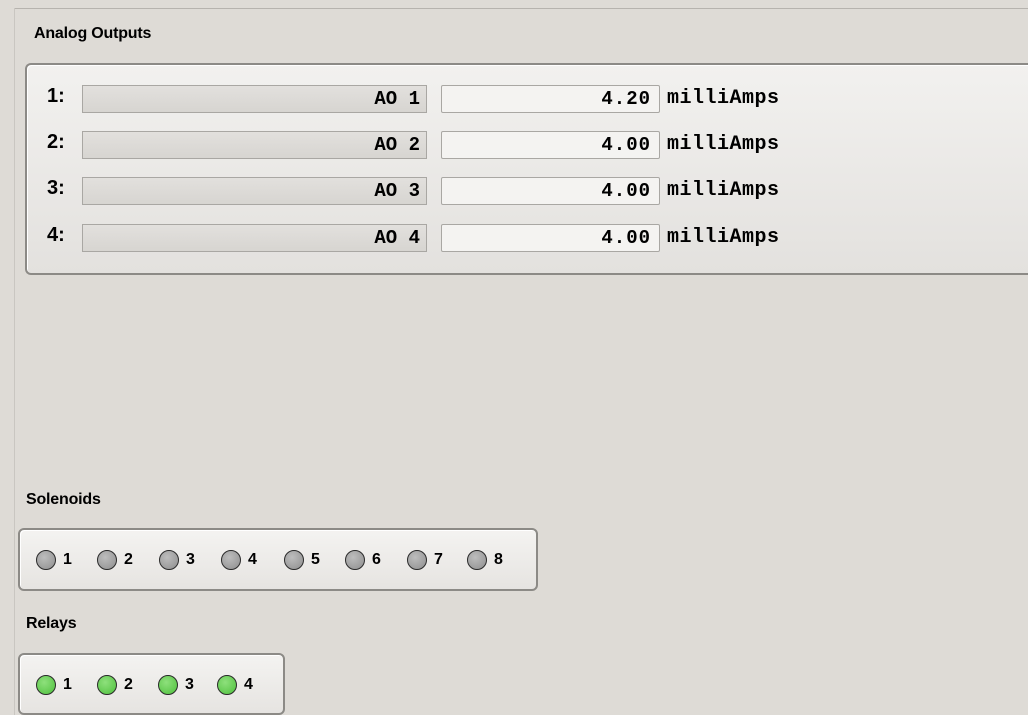 The height and width of the screenshot is (715, 1028). I want to click on ao-row-4: 4: AO 4 4.00 milliAmps, so click(527, 238).